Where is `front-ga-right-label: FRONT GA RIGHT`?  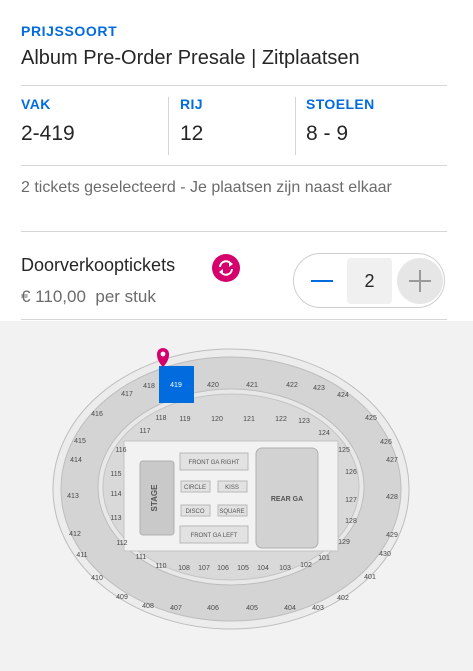
front-ga-right-label: FRONT GA RIGHT is located at coordinates (214, 463).